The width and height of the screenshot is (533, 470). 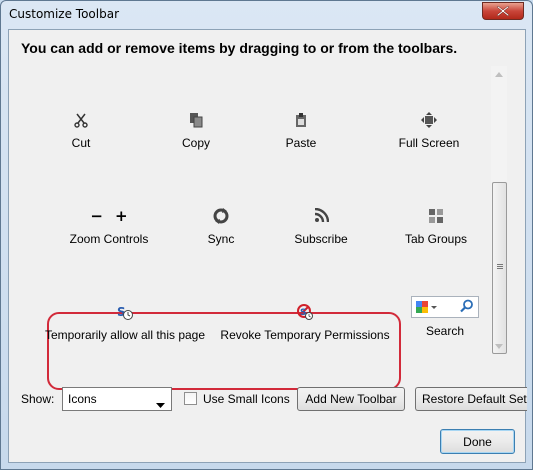 I want to click on item-label: Subscribe, so click(x=321, y=239).